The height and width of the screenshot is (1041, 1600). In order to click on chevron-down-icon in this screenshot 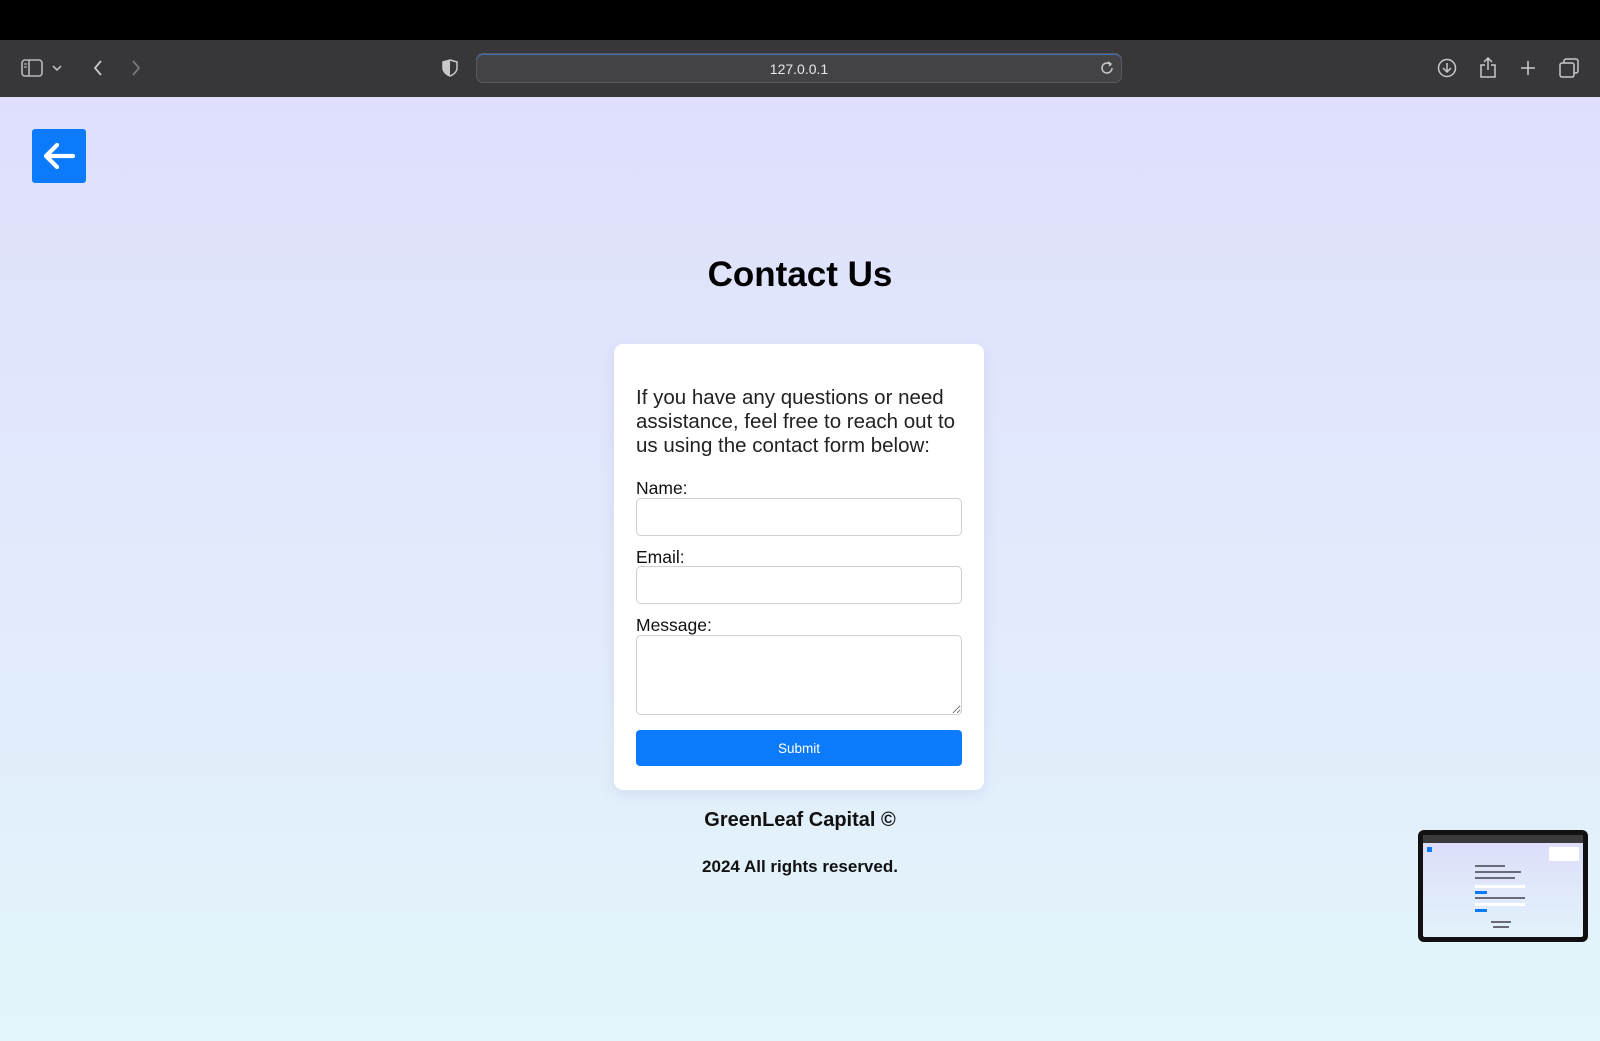, I will do `click(57, 68)`.